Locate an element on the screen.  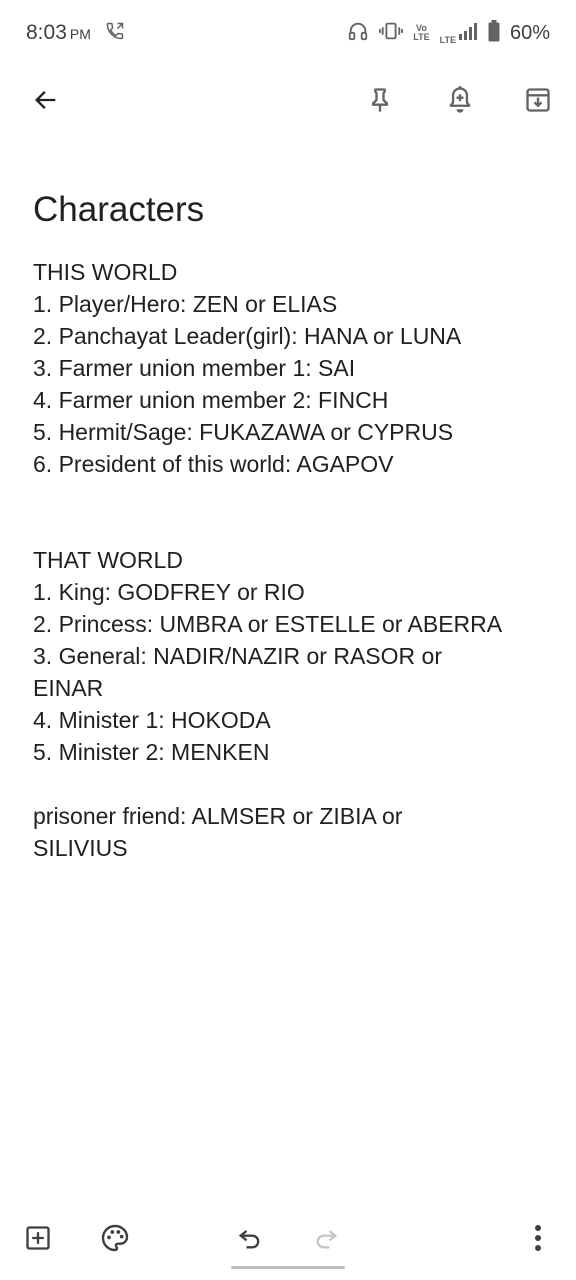
more-options-button is located at coordinates (538, 1240).